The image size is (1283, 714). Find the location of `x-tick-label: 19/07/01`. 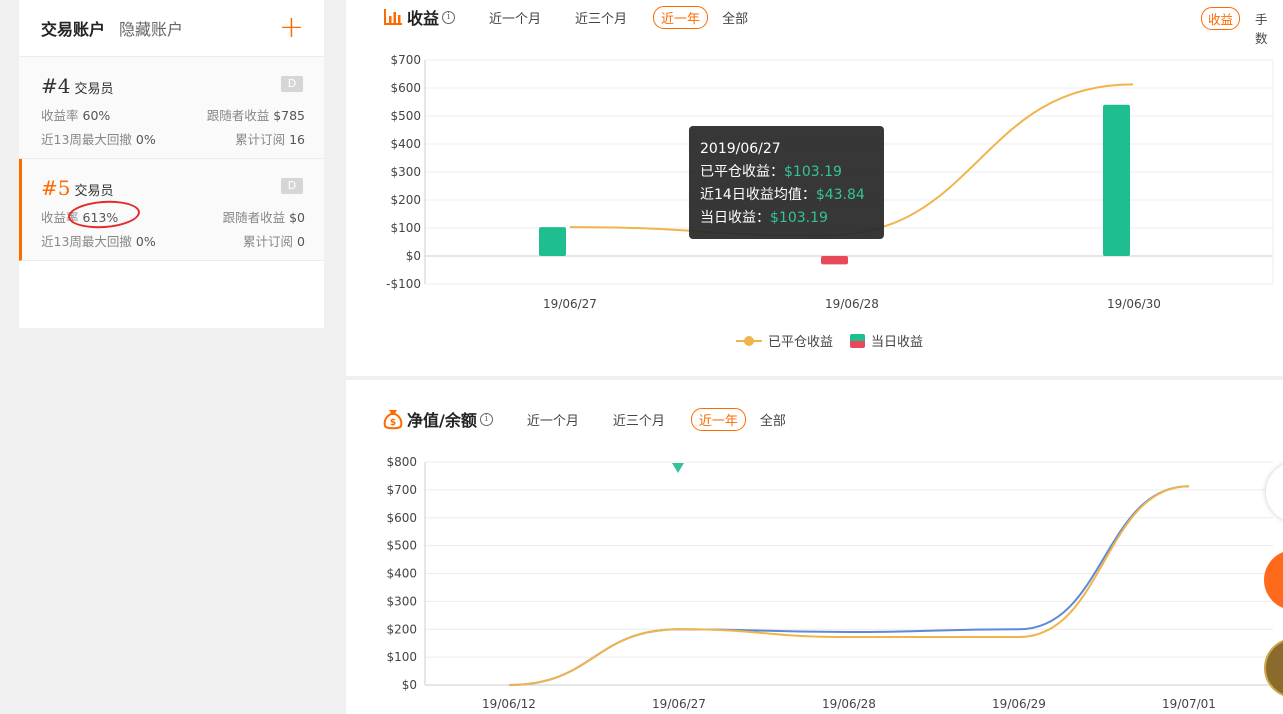

x-tick-label: 19/07/01 is located at coordinates (1189, 704).